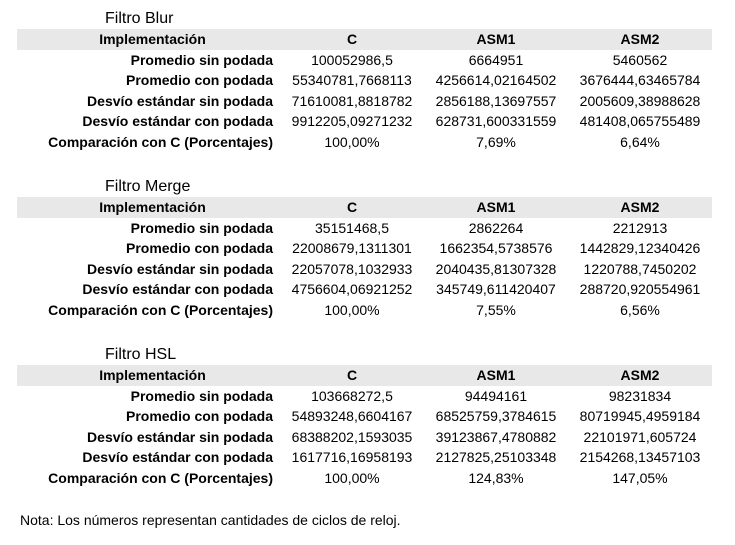 This screenshot has height=545, width=735. I want to click on cell-c: 54893248,6604167, so click(352, 416).